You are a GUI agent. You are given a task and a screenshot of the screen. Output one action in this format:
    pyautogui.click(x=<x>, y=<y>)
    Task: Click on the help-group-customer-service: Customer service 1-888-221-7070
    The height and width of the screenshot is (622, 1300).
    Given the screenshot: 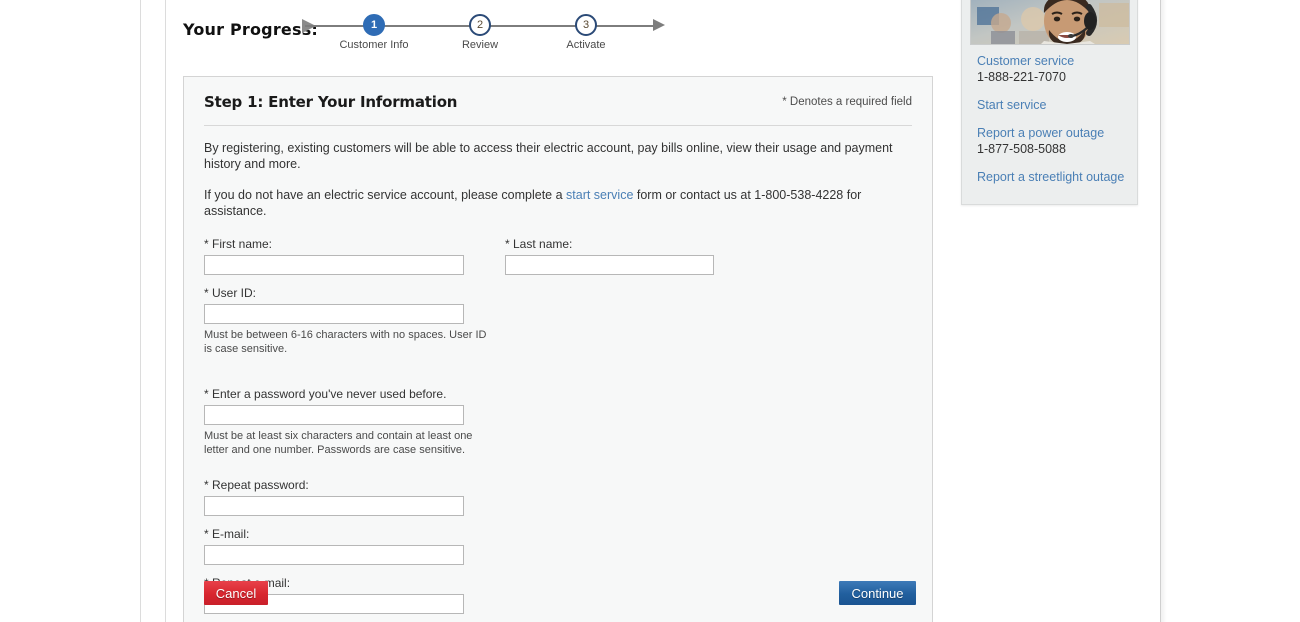 What is the action you would take?
    pyautogui.click(x=1057, y=69)
    